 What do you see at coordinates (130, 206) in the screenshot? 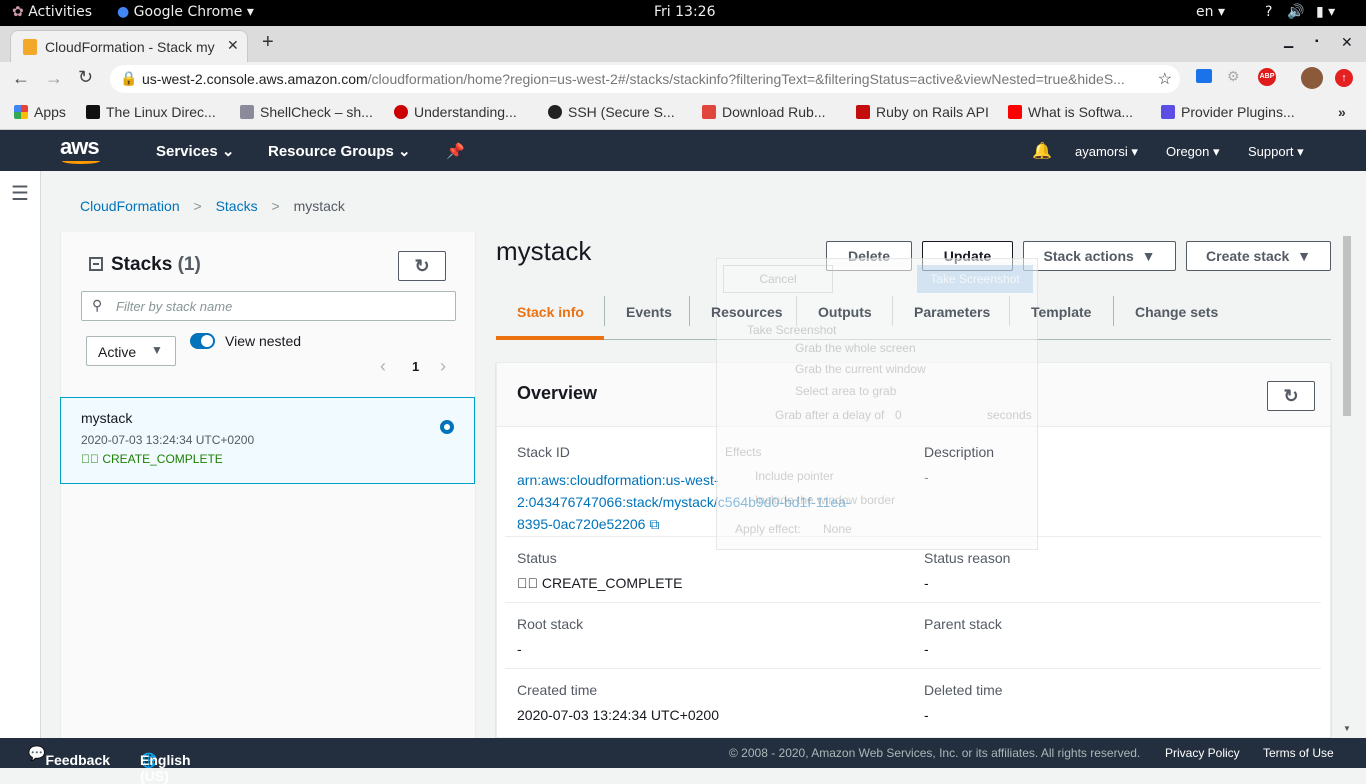
I see `breadcrumb-cloudformation: CloudFormation` at bounding box center [130, 206].